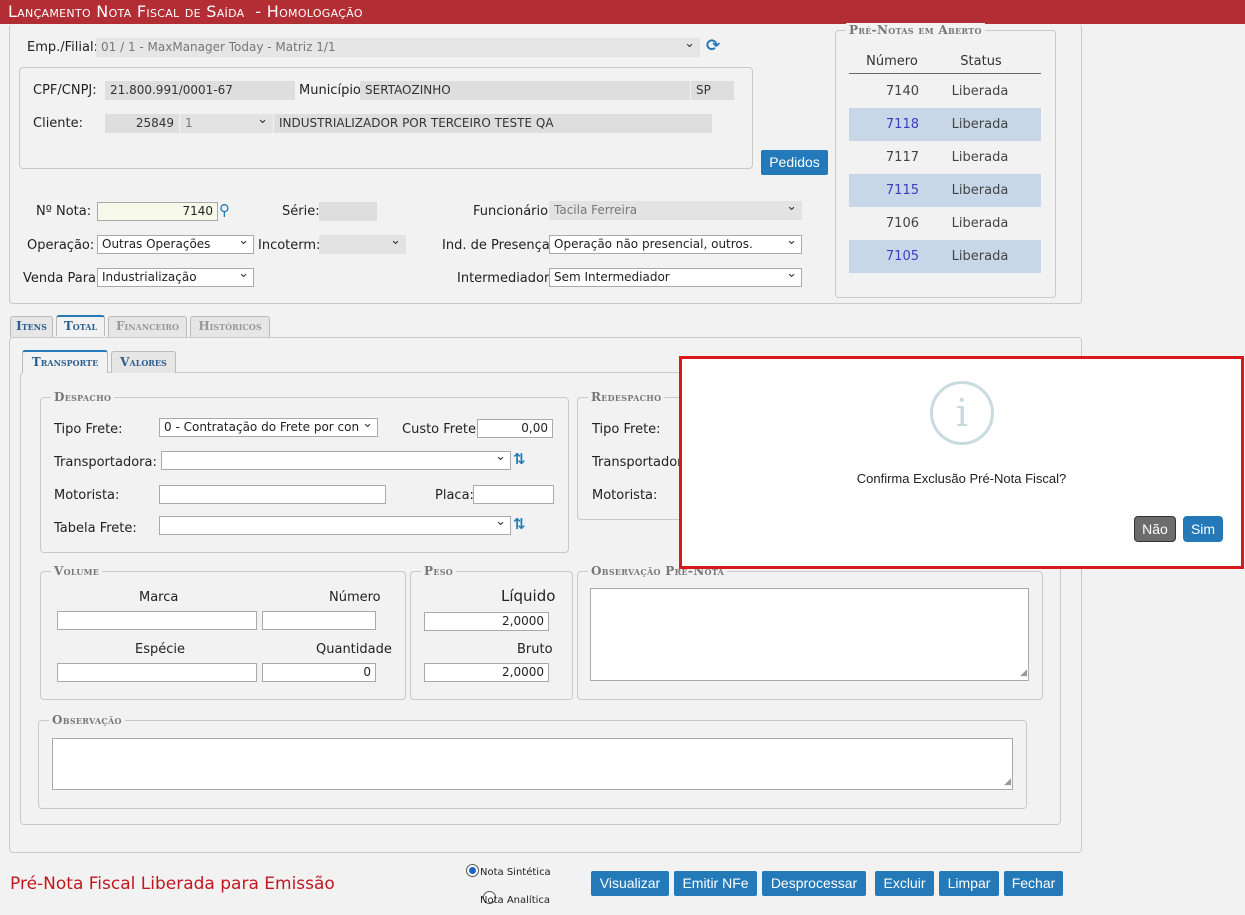 Image resolution: width=1245 pixels, height=915 pixels. I want to click on cell-numero: 7105, so click(902, 256).